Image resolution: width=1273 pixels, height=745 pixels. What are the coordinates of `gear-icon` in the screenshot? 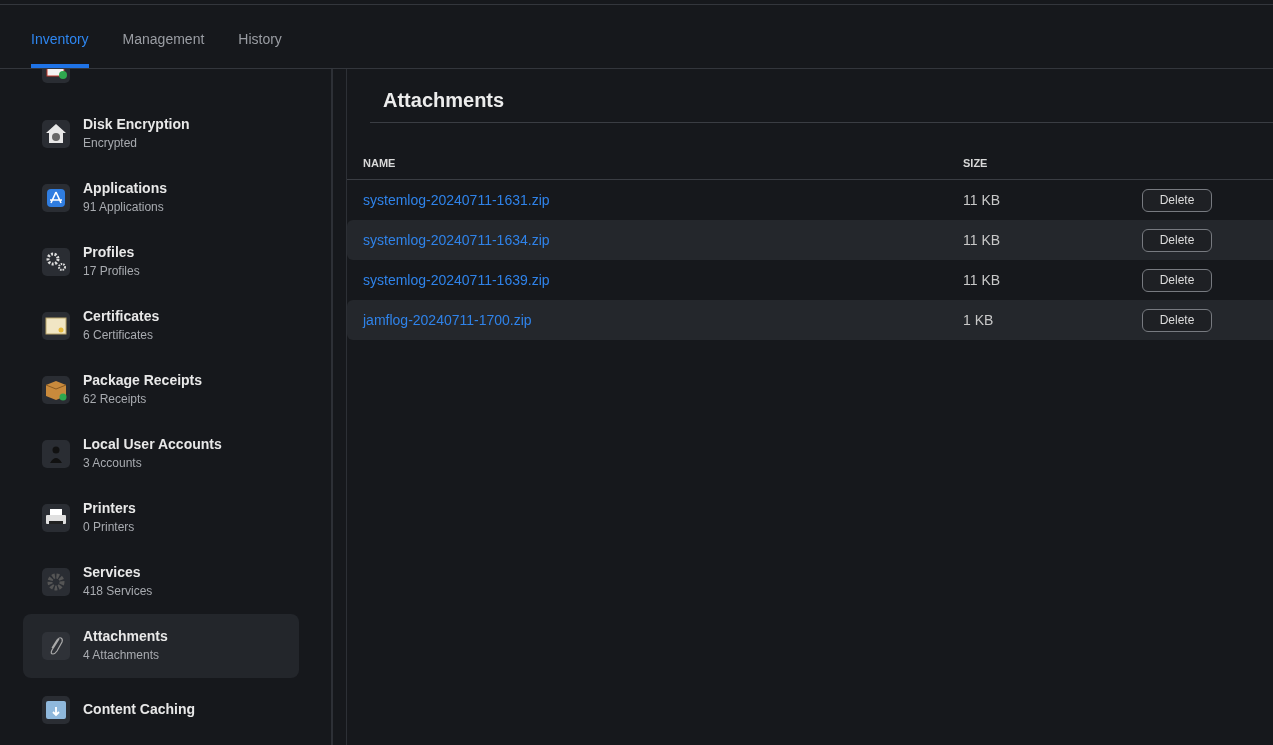 It's located at (56, 582).